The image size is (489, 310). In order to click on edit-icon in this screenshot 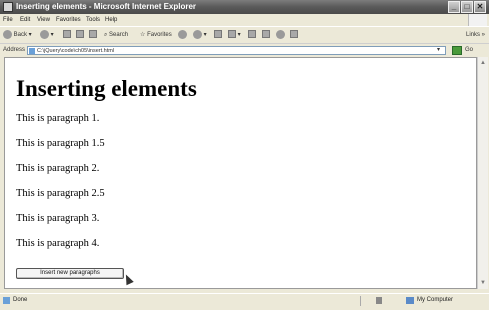, I will do `click(252, 34)`.